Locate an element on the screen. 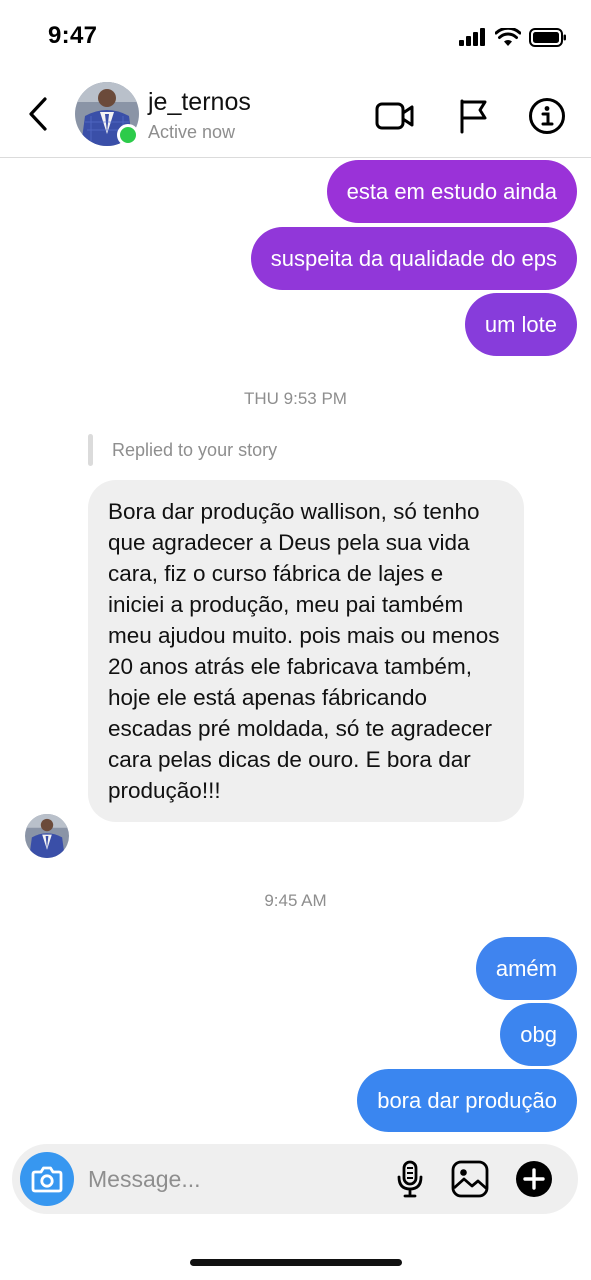  reply-indicator-bar is located at coordinates (90, 450).